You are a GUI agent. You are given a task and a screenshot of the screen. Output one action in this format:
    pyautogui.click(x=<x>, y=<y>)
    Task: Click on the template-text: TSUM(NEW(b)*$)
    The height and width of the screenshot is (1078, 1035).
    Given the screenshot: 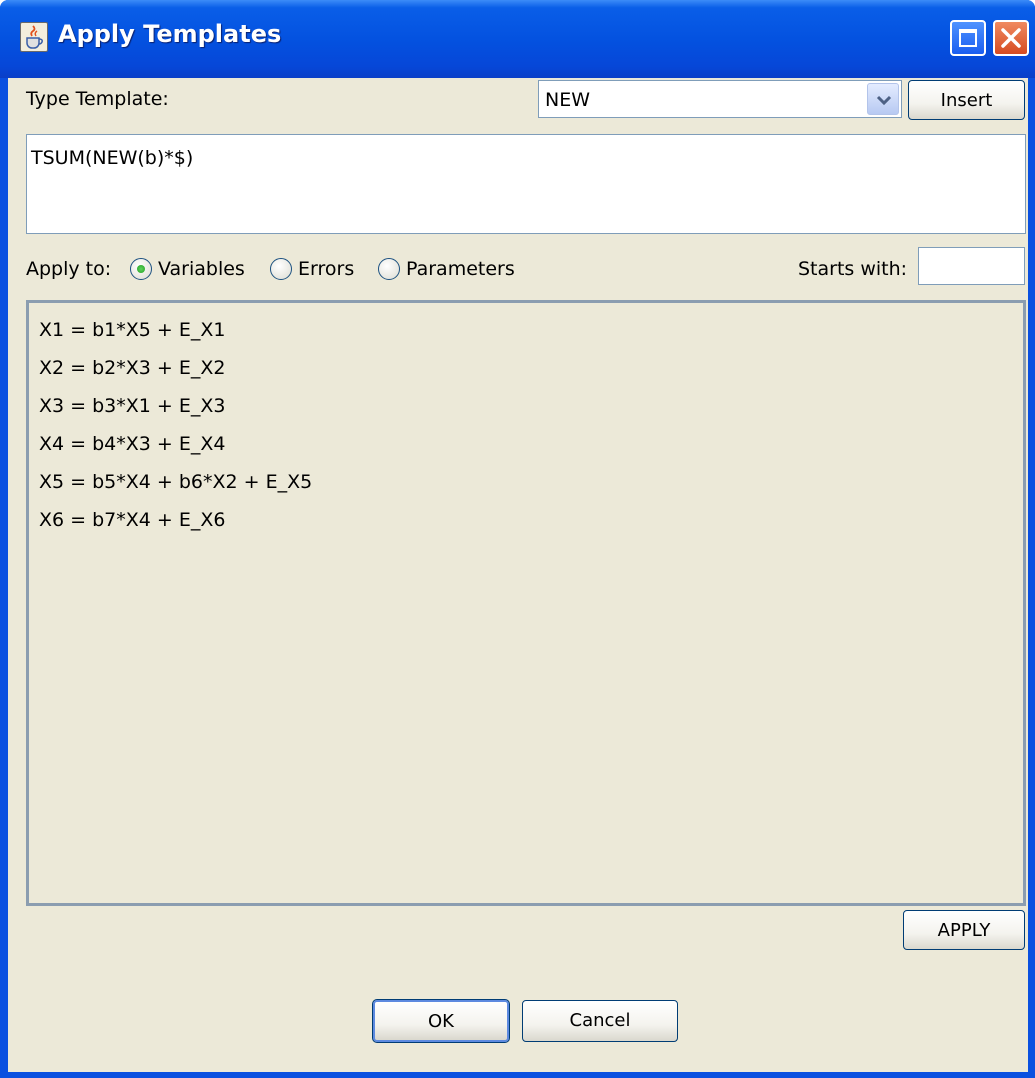 What is the action you would take?
    pyautogui.click(x=112, y=158)
    